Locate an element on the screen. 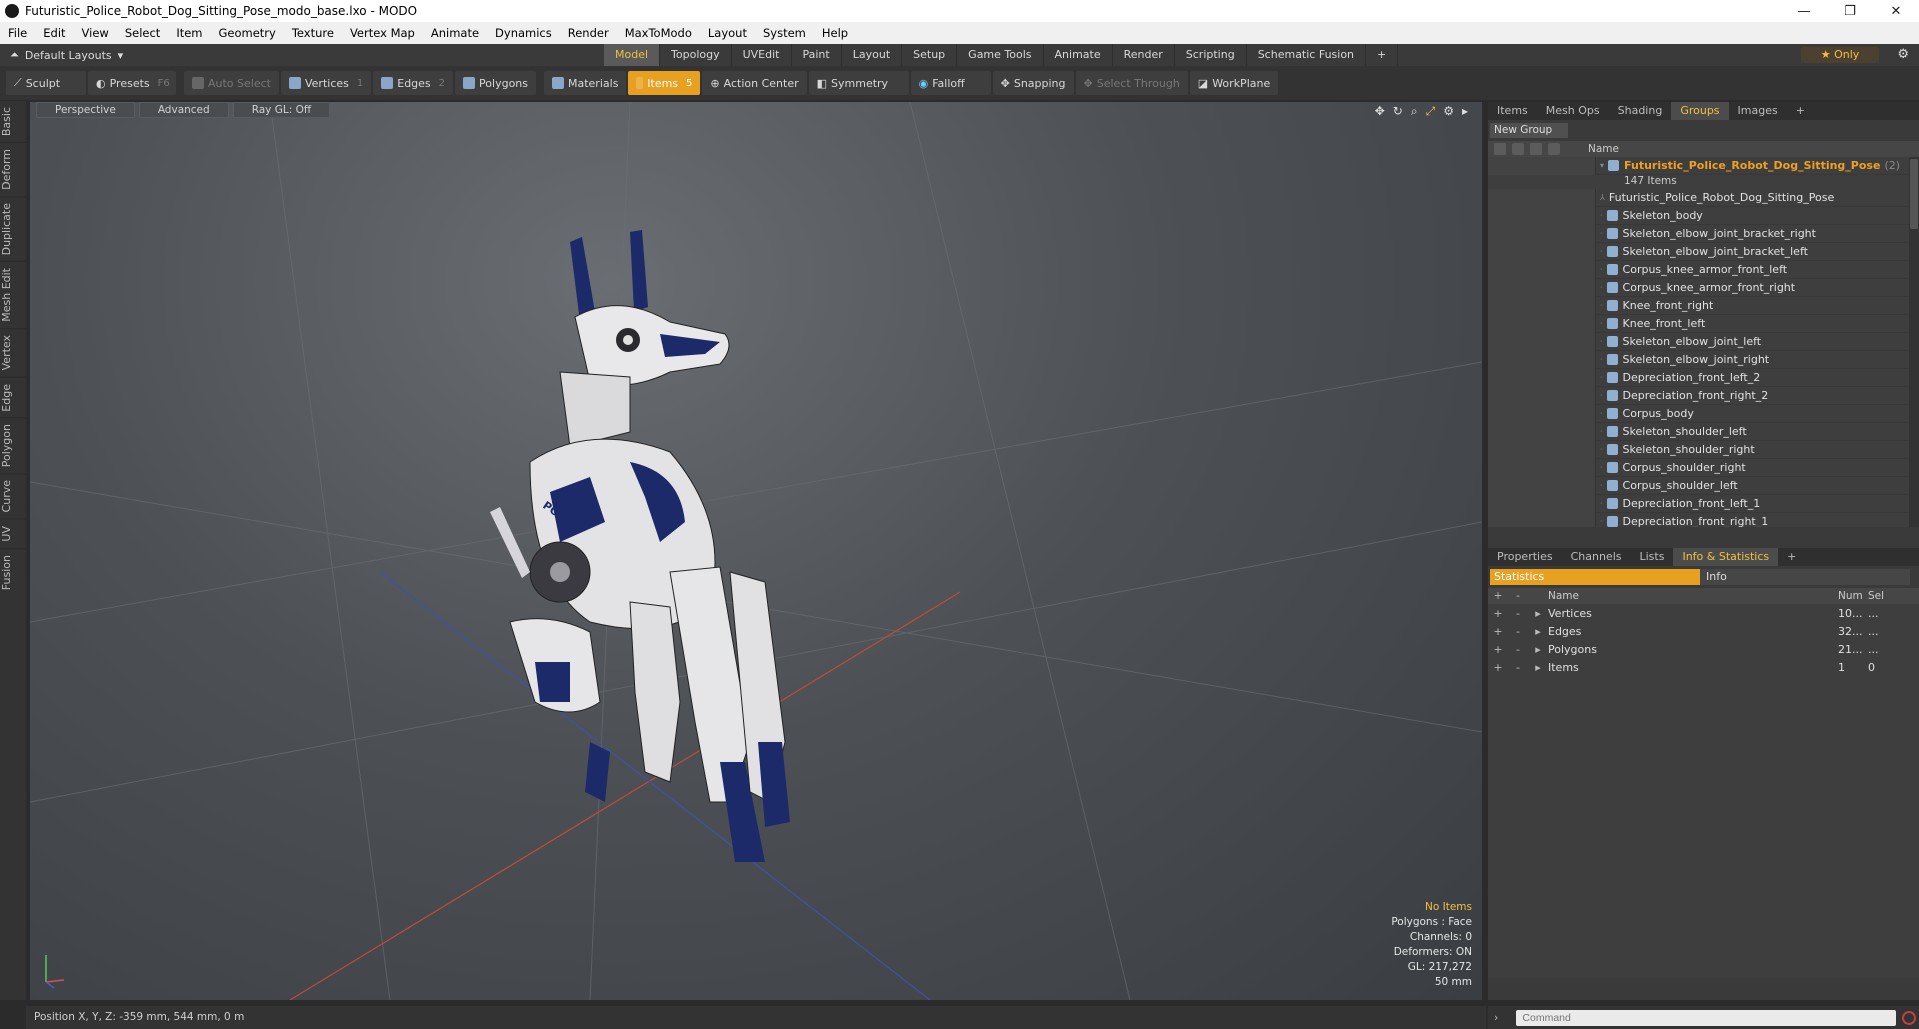 This screenshot has height=1029, width=1919. tab-game-tools: Game Tools is located at coordinates (1000, 55).